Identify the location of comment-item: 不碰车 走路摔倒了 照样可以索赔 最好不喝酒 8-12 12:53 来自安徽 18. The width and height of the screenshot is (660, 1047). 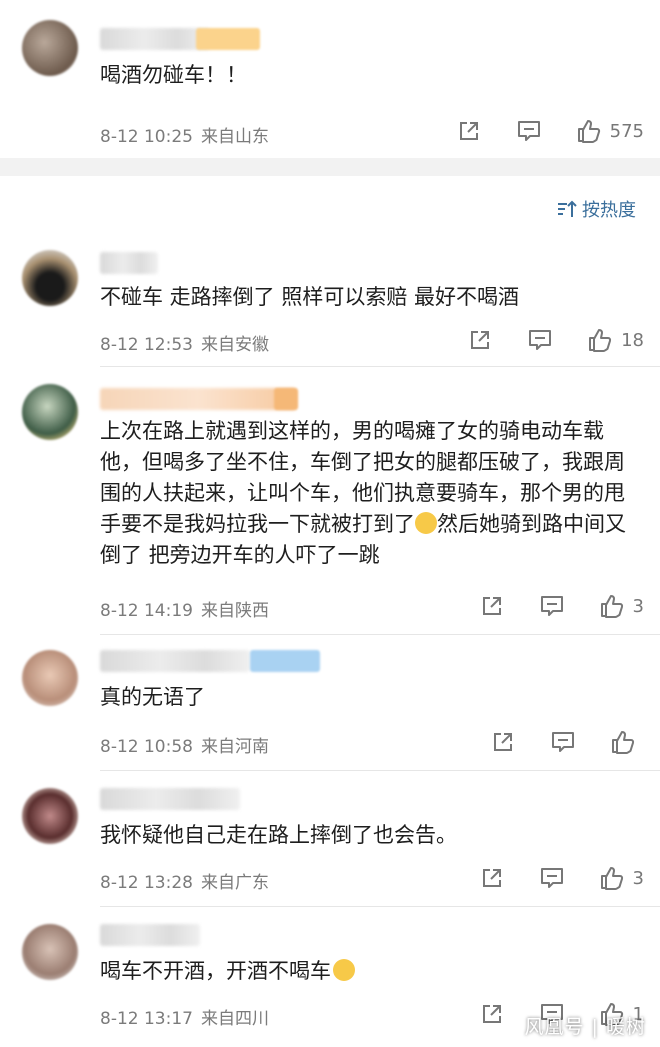
(330, 305).